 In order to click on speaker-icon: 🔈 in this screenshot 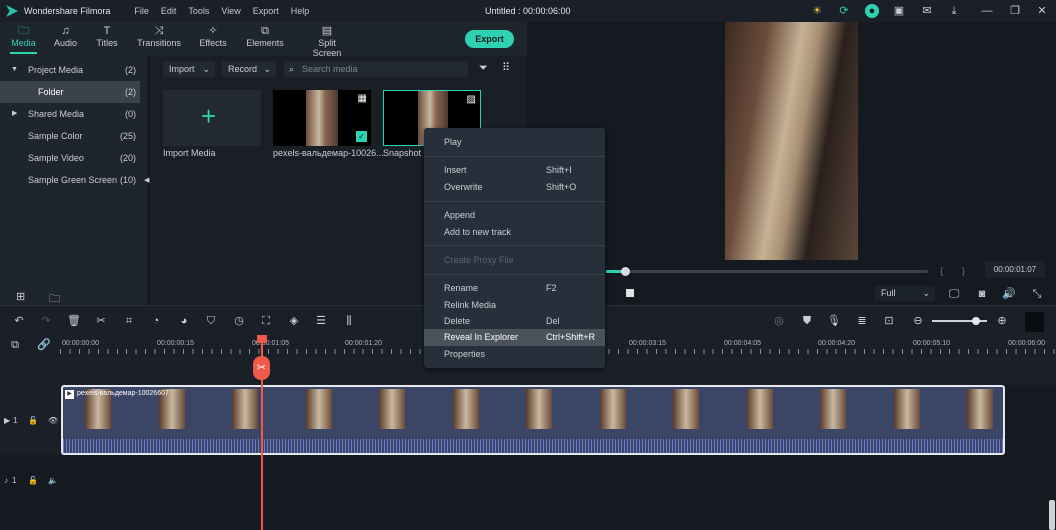, I will do `click(53, 480)`.